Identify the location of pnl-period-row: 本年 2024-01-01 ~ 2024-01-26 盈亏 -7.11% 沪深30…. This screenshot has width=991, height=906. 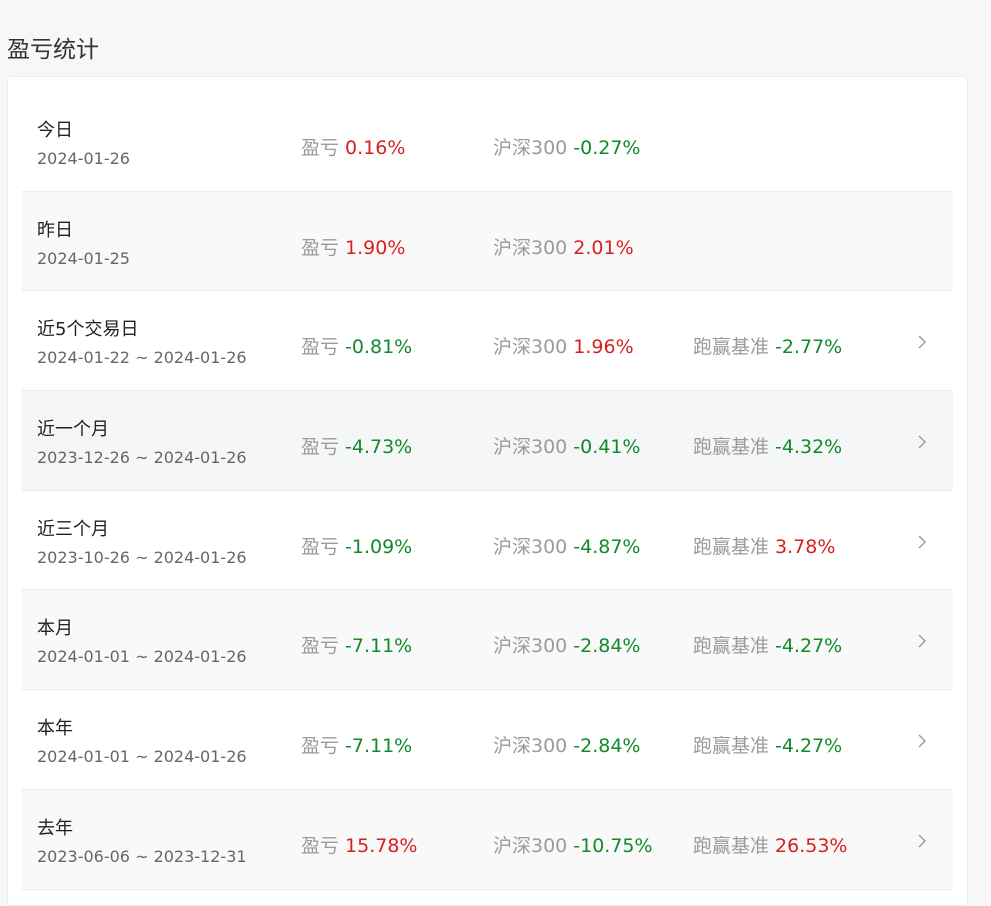
(487, 740).